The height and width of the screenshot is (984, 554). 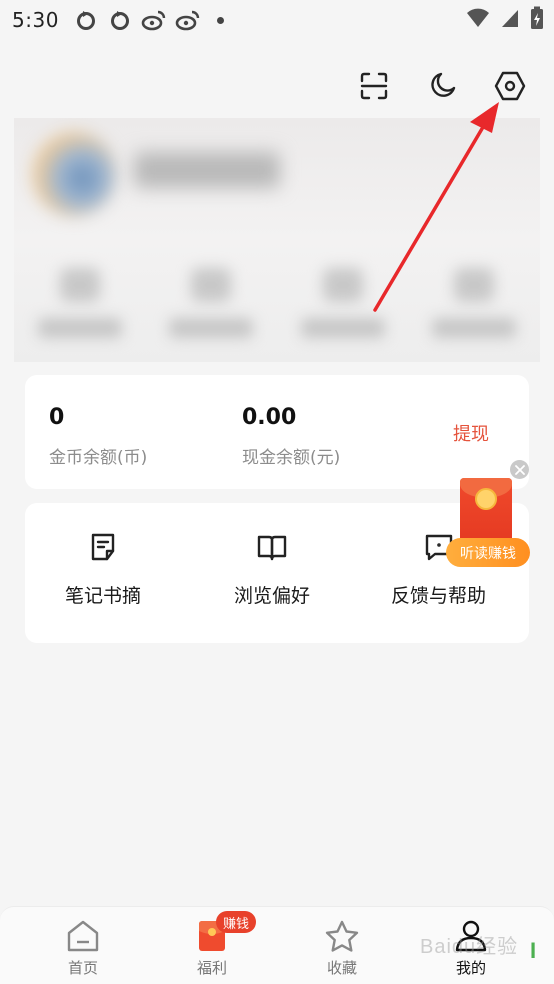 What do you see at coordinates (519, 469) in the screenshot?
I see `close-icon` at bounding box center [519, 469].